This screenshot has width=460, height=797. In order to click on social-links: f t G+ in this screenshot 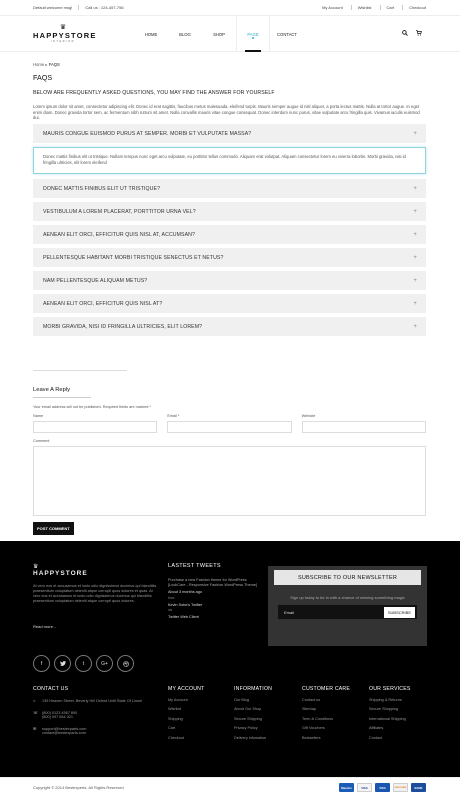, I will do `click(83, 663)`.